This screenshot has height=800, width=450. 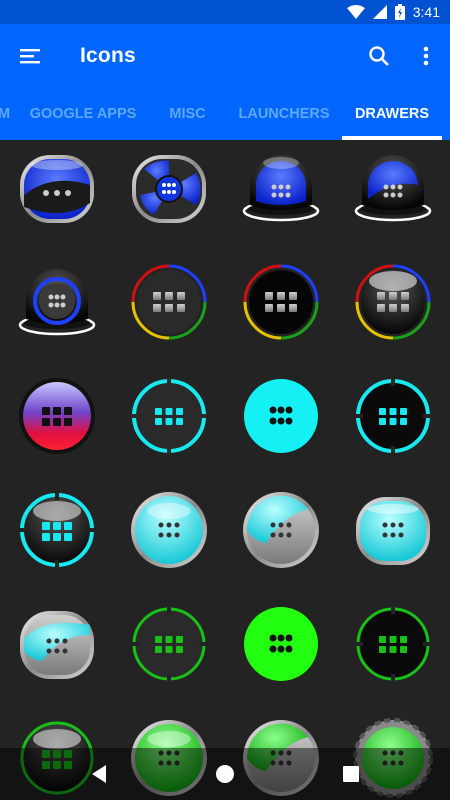 I want to click on page-title: Icons, so click(x=108, y=55).